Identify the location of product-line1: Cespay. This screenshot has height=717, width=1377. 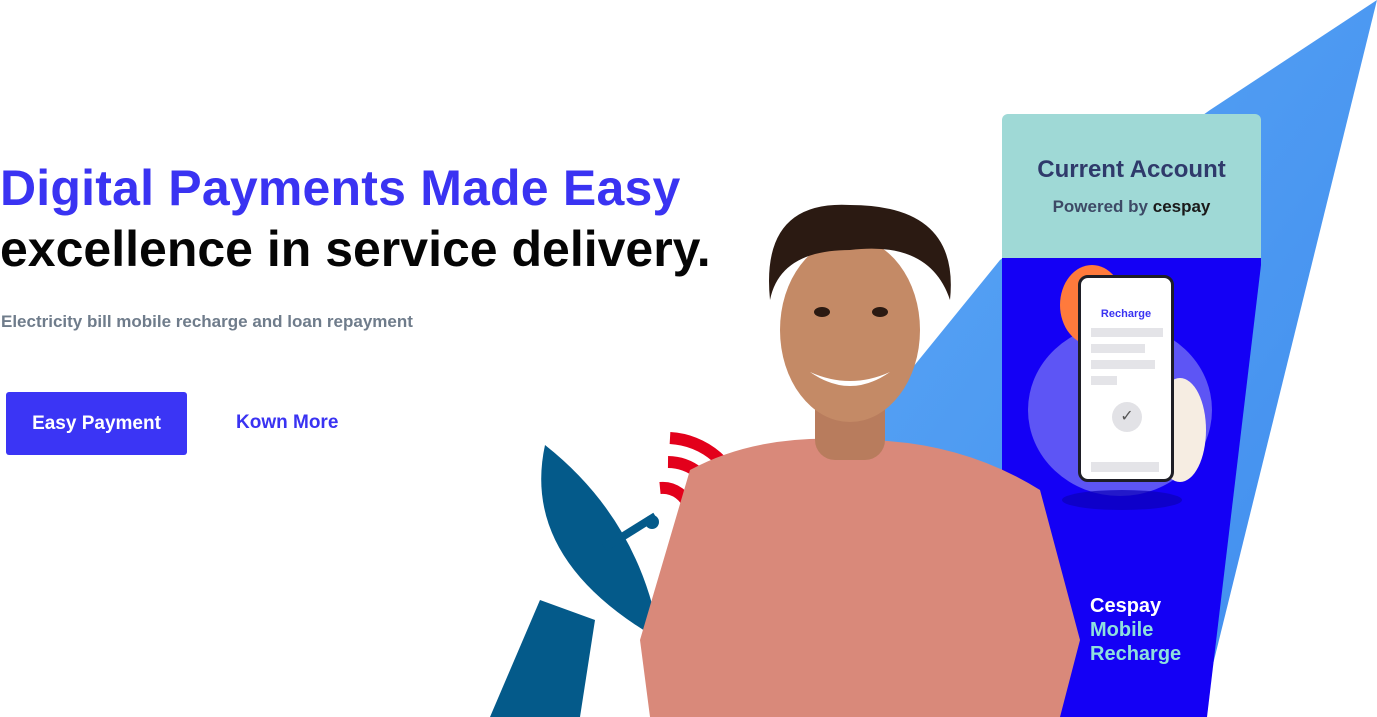
(1126, 606).